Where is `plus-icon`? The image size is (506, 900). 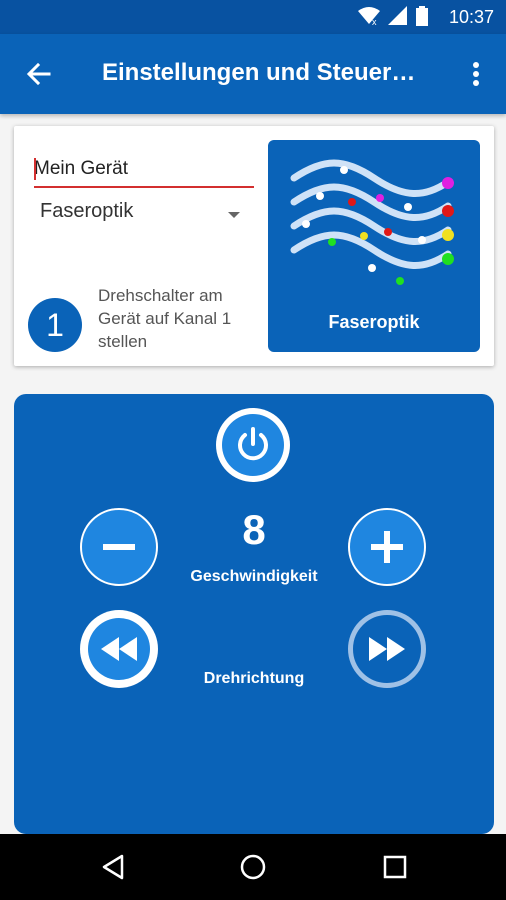
plus-icon is located at coordinates (387, 547).